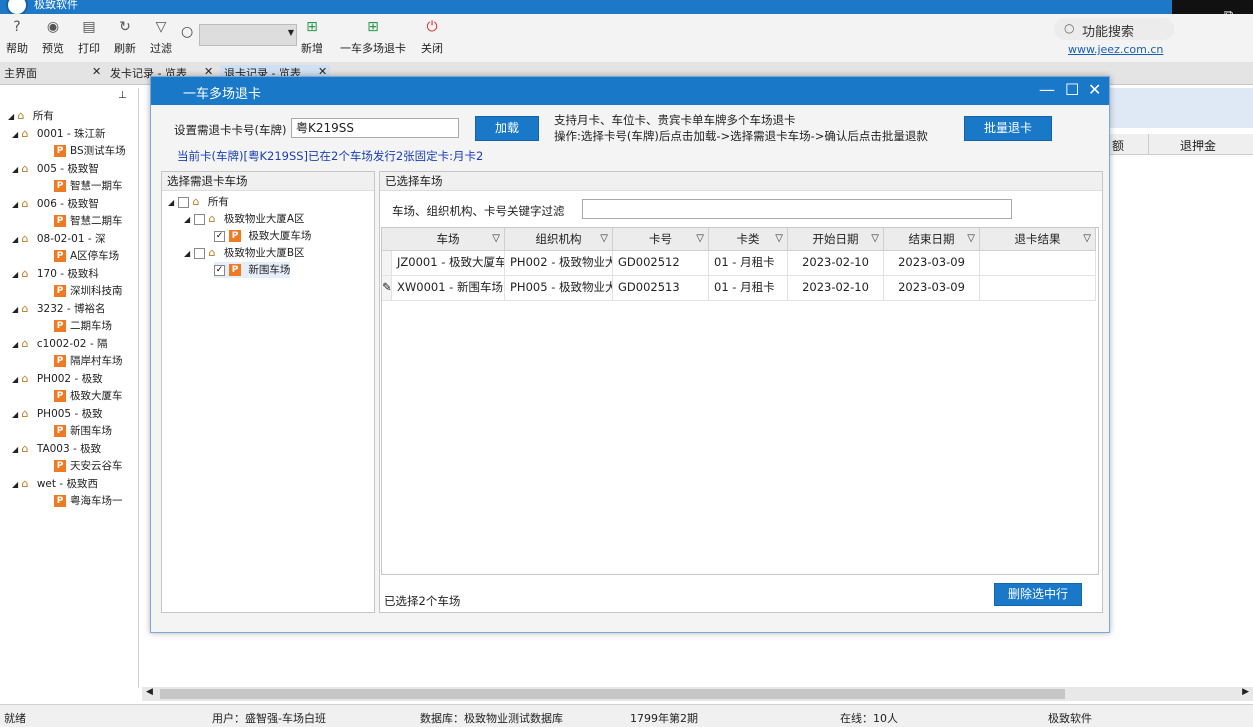 This screenshot has width=1253, height=727. Describe the element at coordinates (559, 288) in the screenshot. I see `table-cell: PH005 - 极致物业大厦B区` at that location.